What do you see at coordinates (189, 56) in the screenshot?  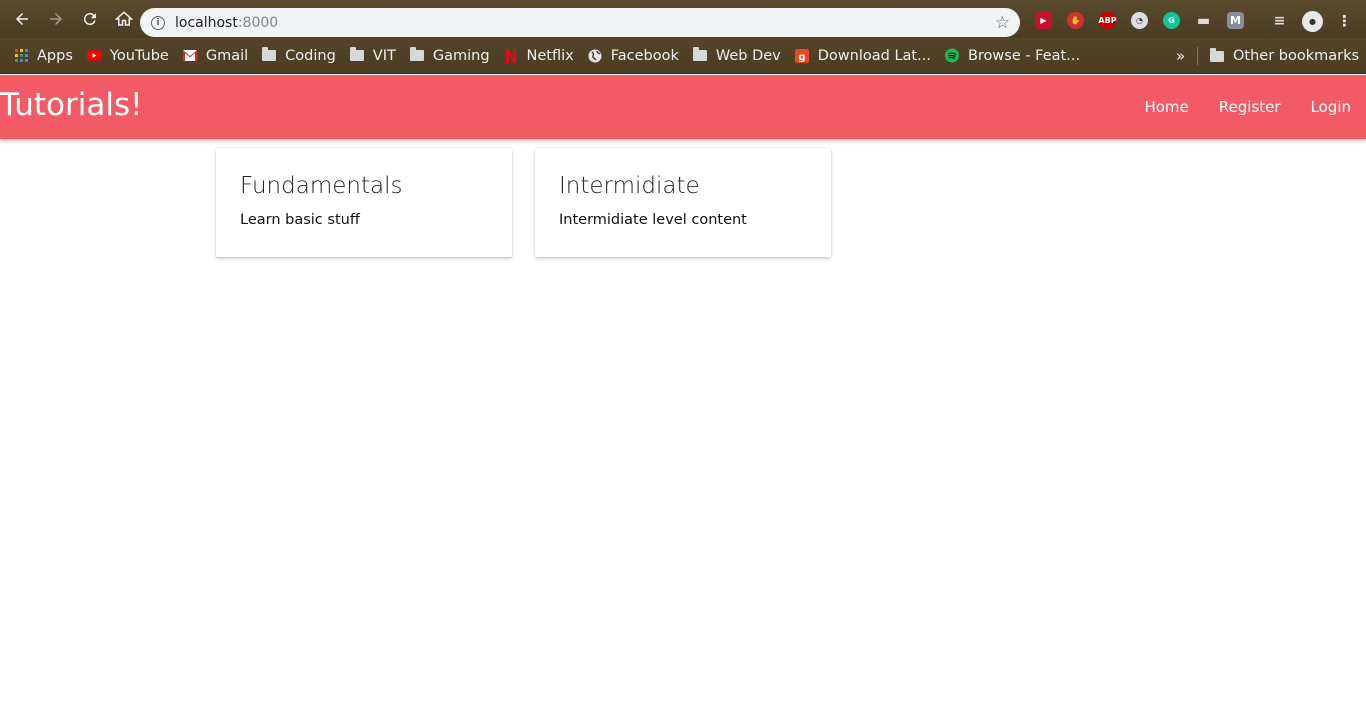 I see `gmail-icon` at bounding box center [189, 56].